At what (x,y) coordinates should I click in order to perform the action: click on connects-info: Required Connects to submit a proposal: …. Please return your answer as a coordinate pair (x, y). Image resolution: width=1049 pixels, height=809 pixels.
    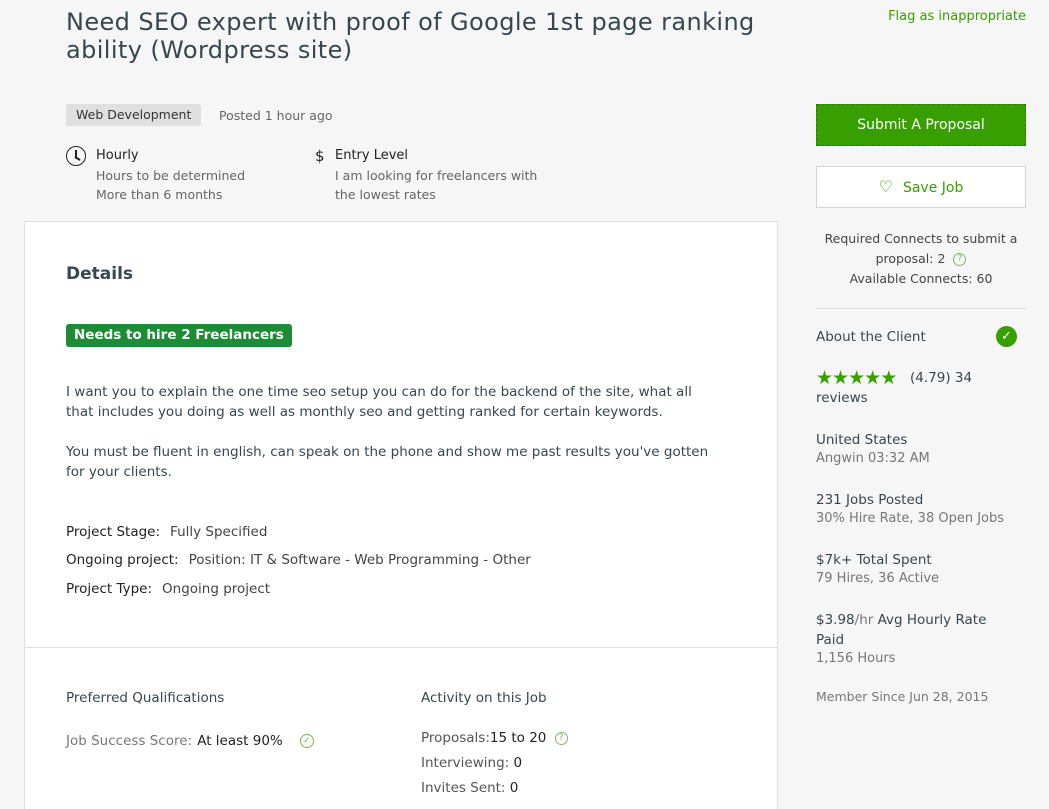
    Looking at the image, I should click on (921, 258).